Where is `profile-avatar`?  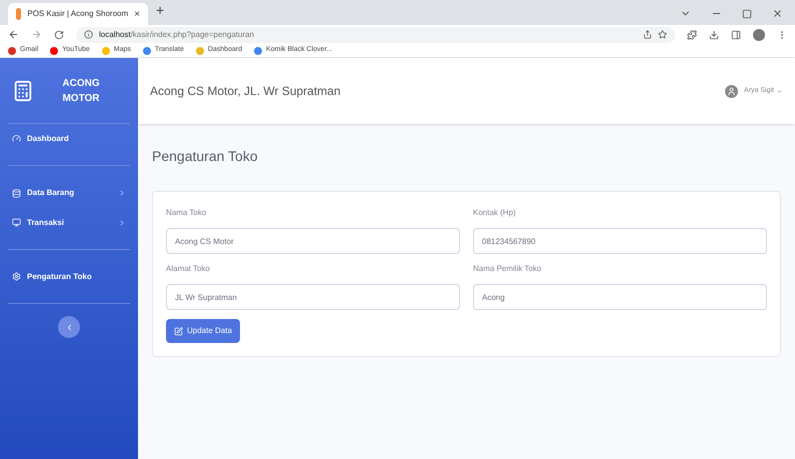 profile-avatar is located at coordinates (759, 34).